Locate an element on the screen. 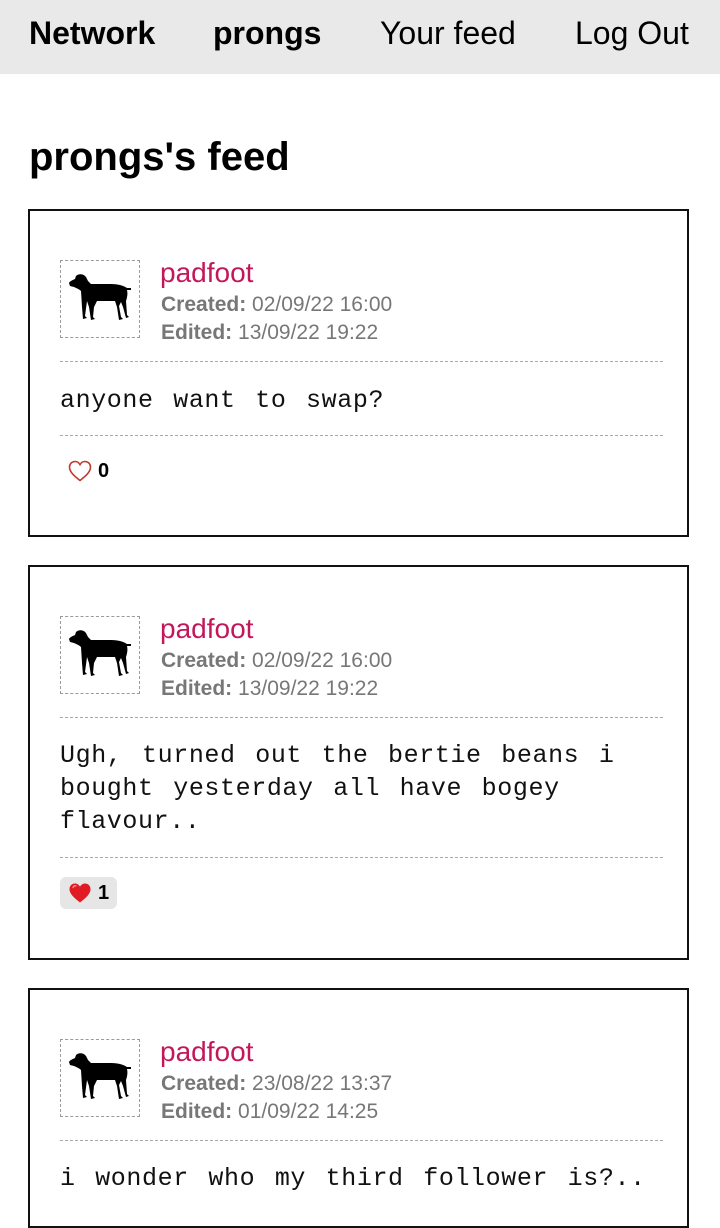 Image resolution: width=720 pixels, height=1228 pixels. nav-feed-link: Your feed is located at coordinates (448, 33).